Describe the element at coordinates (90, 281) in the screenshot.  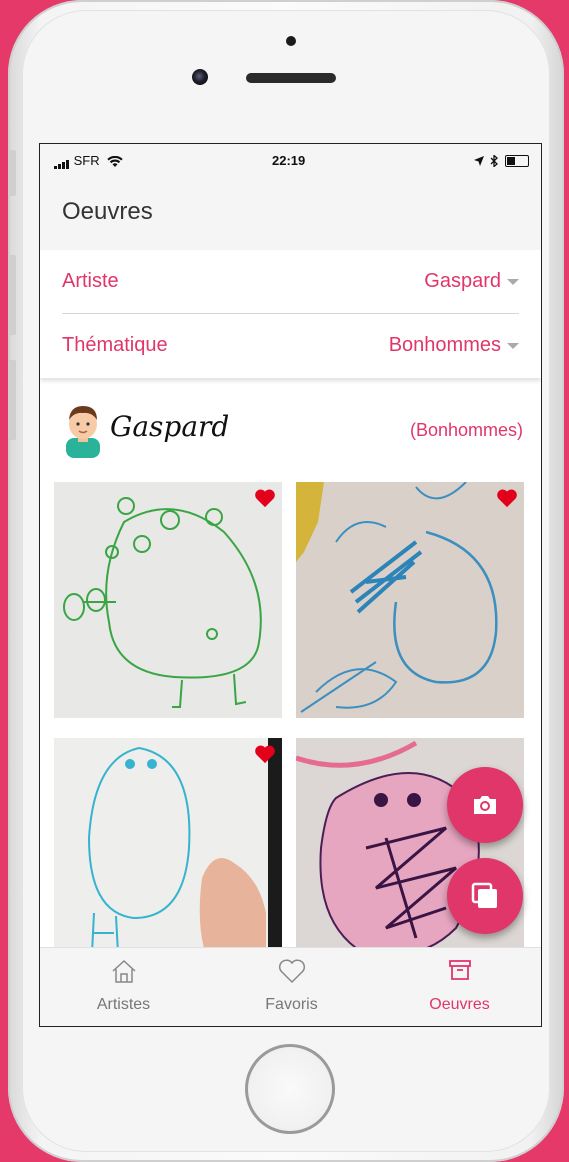
I see `artist-filter-label: Artiste` at that location.